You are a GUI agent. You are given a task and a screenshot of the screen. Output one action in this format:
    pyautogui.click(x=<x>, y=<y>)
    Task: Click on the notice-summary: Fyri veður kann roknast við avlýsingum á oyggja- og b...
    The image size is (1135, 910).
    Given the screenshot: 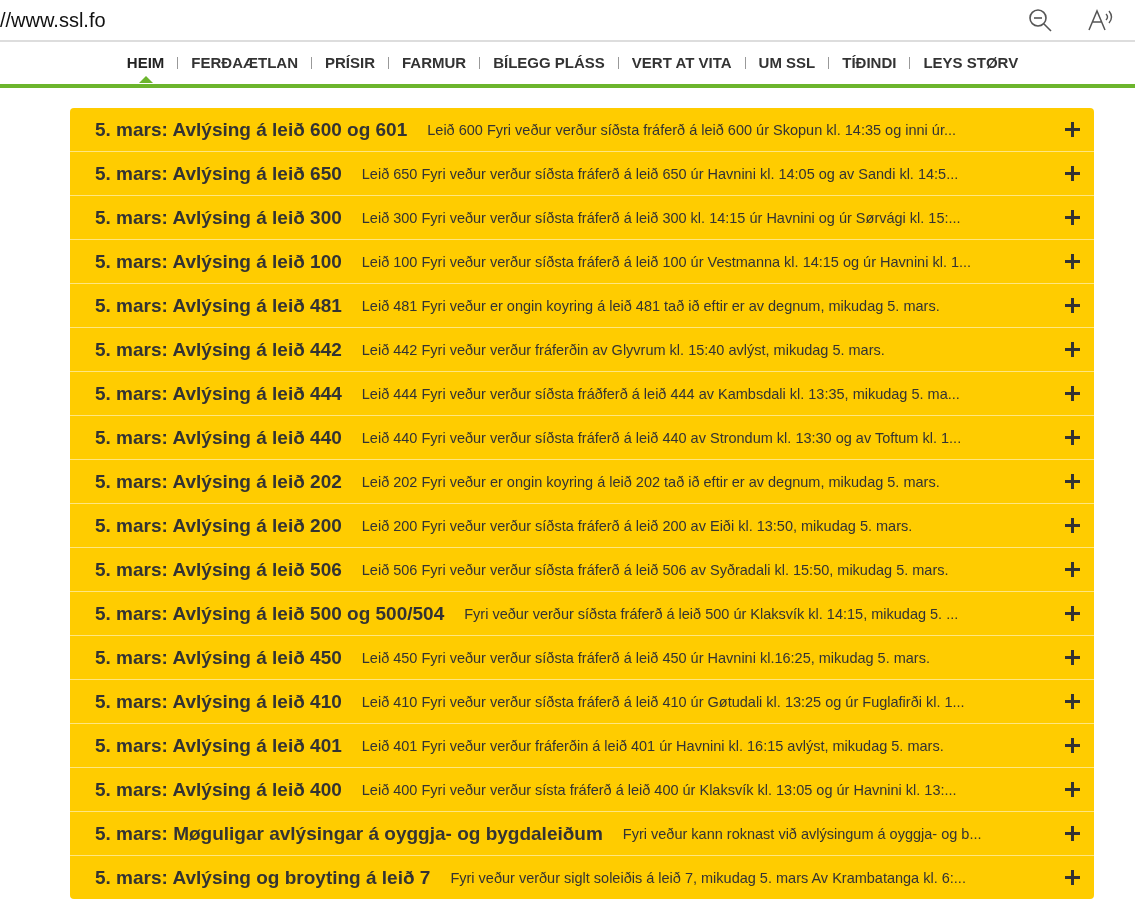 What is the action you would take?
    pyautogui.click(x=802, y=833)
    